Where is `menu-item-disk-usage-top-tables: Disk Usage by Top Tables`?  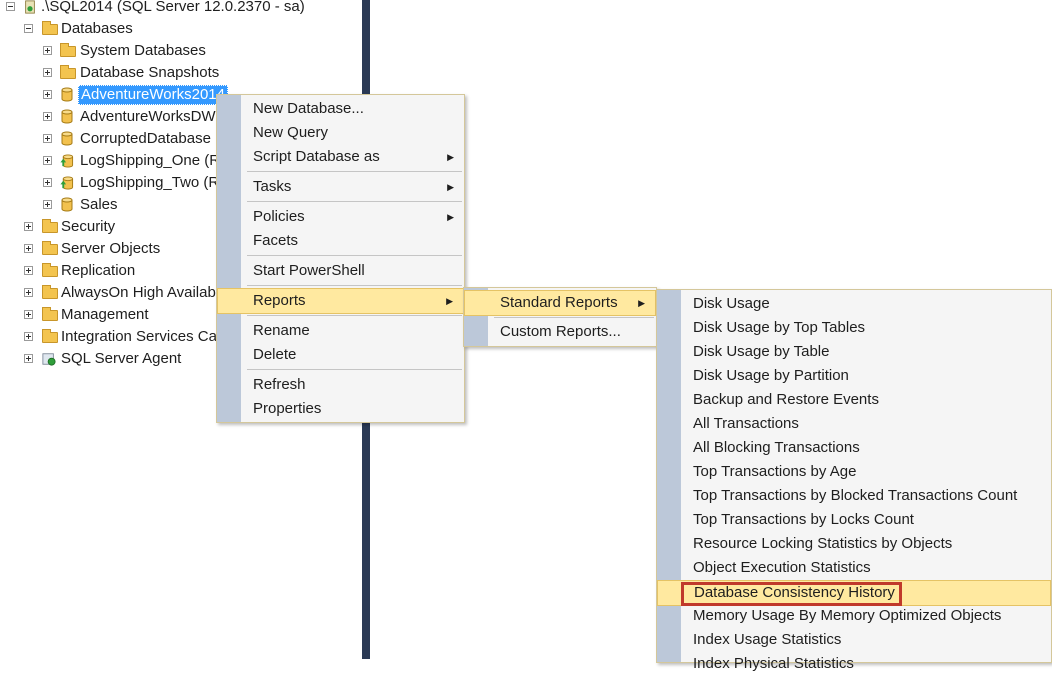 menu-item-disk-usage-top-tables: Disk Usage by Top Tables is located at coordinates (854, 328).